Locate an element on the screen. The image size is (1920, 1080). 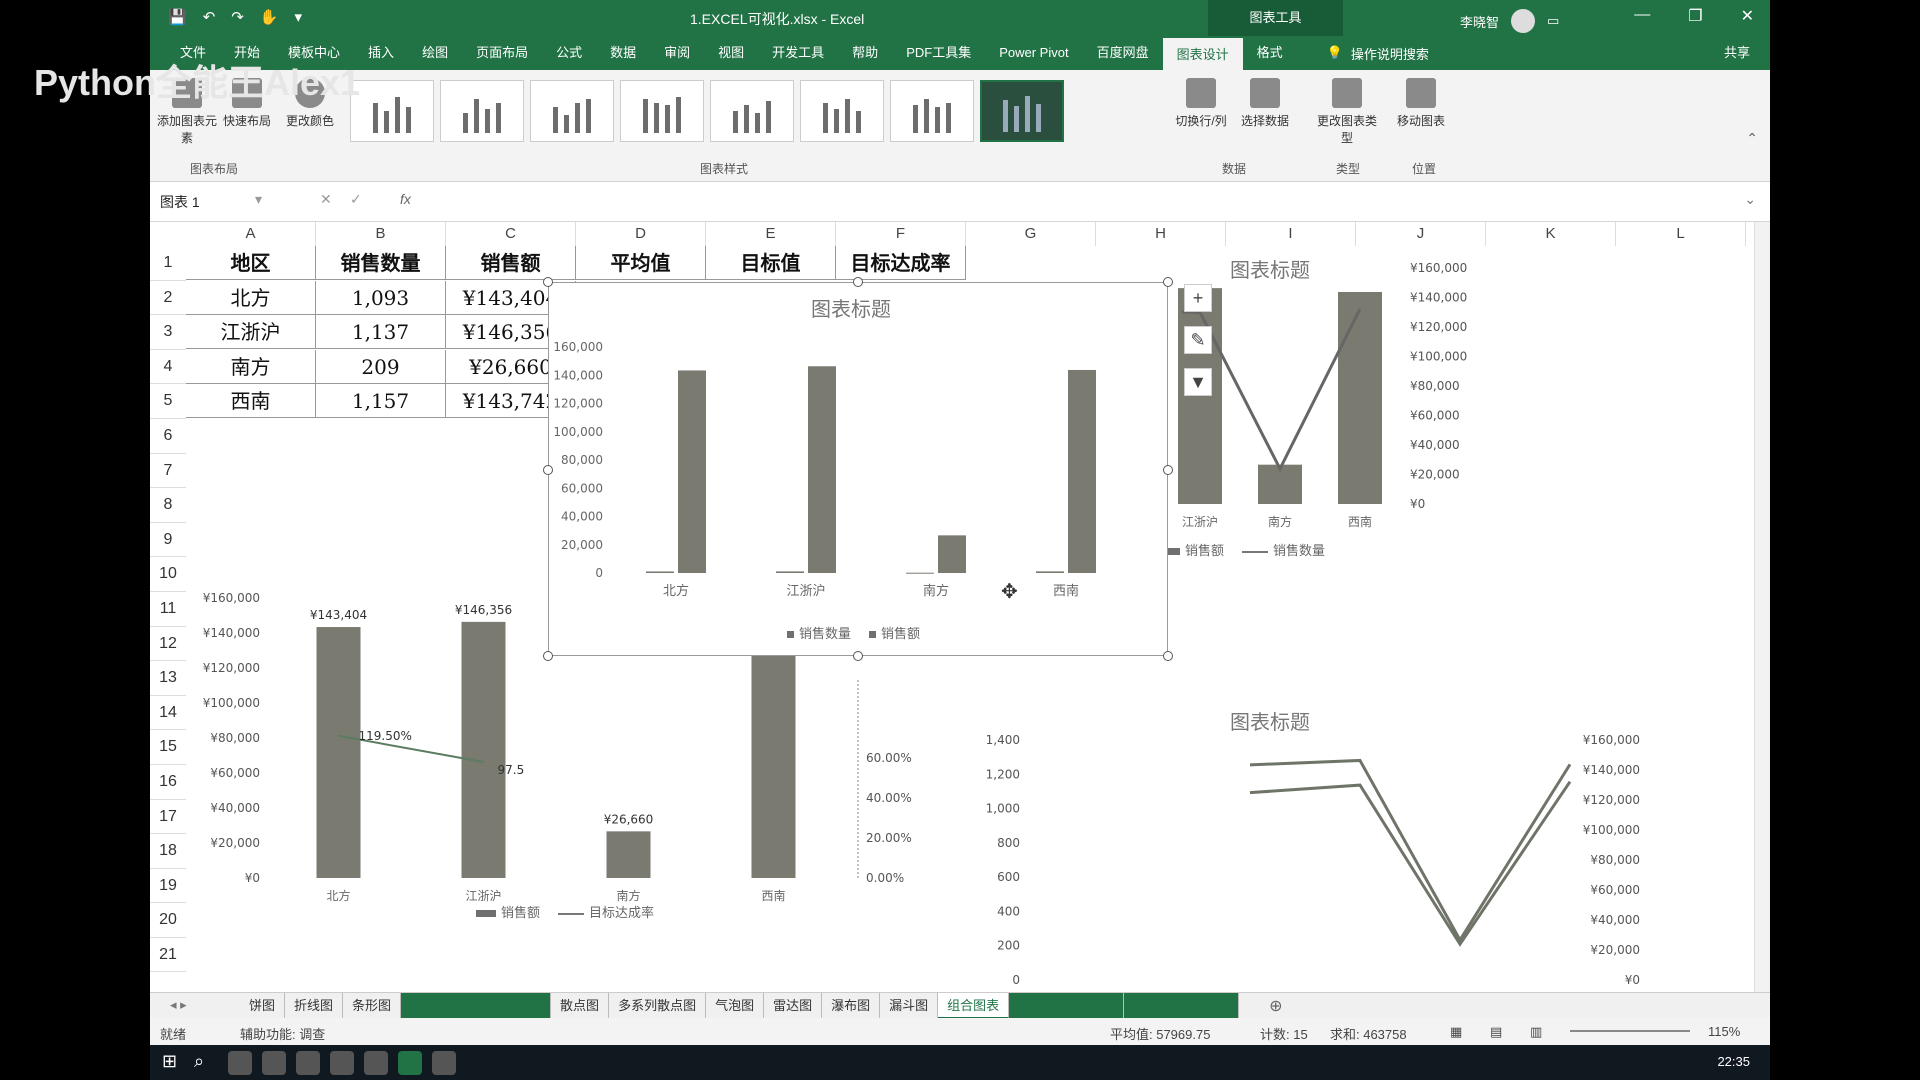
table-header-cell: 目标值 is located at coordinates (771, 263).